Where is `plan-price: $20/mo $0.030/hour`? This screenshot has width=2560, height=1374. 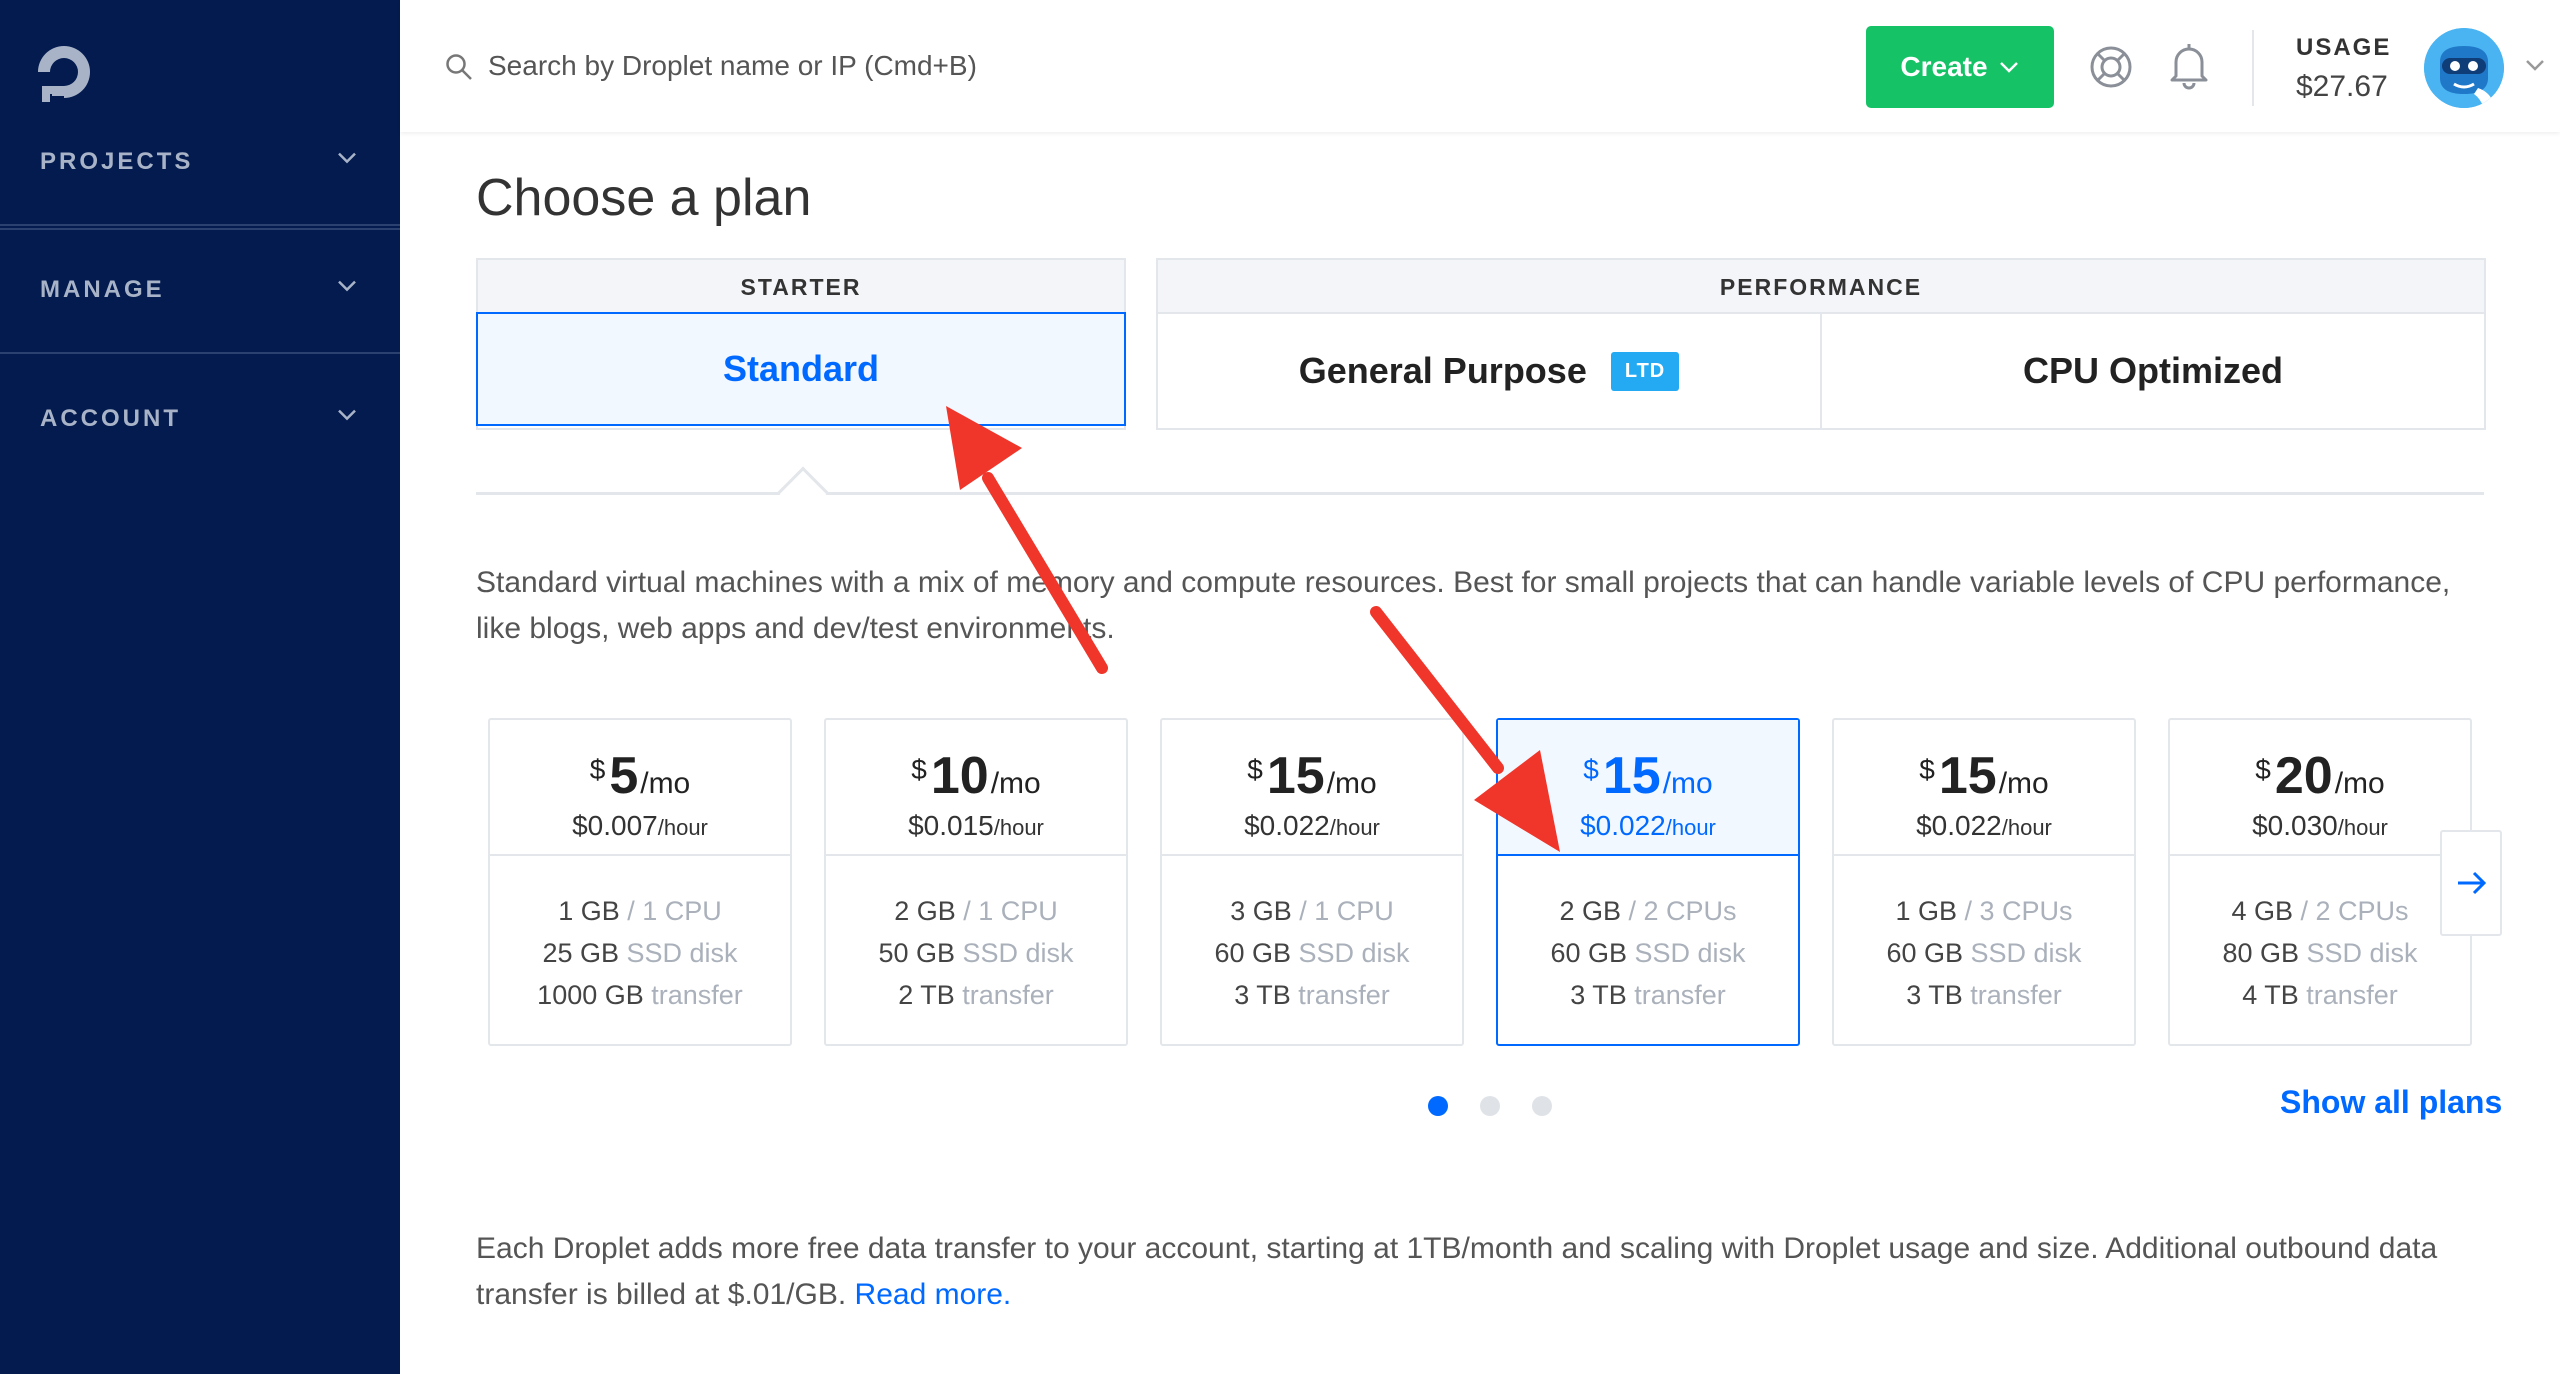
plan-price: $20/mo $0.030/hour is located at coordinates (2320, 788).